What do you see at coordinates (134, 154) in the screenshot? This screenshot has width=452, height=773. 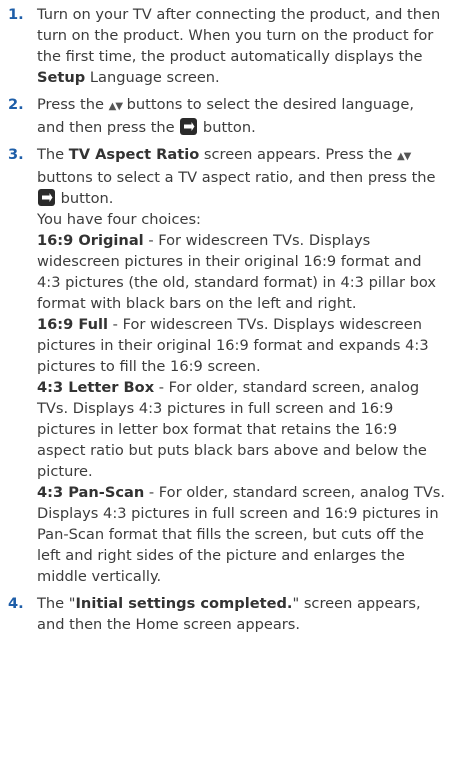 I see `tv-aspect-ratio-term: TV Aspect Ratio` at bounding box center [134, 154].